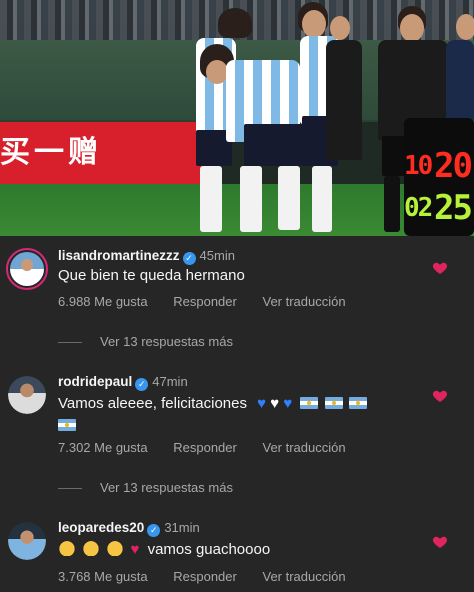  Describe the element at coordinates (119, 255) in the screenshot. I see `comment-username: lisandromartinezzz` at that location.